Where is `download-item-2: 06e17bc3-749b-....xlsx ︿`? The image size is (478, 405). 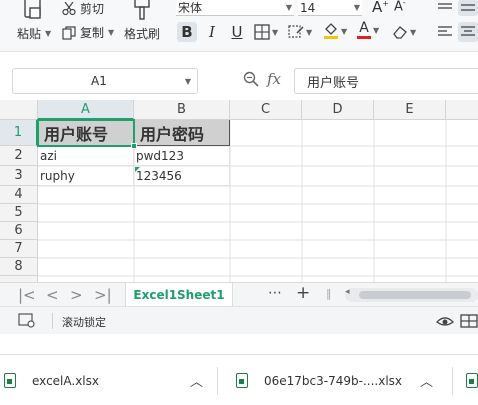 download-item-2: 06e17bc3-749b-....xlsx ︿ is located at coordinates (334, 380).